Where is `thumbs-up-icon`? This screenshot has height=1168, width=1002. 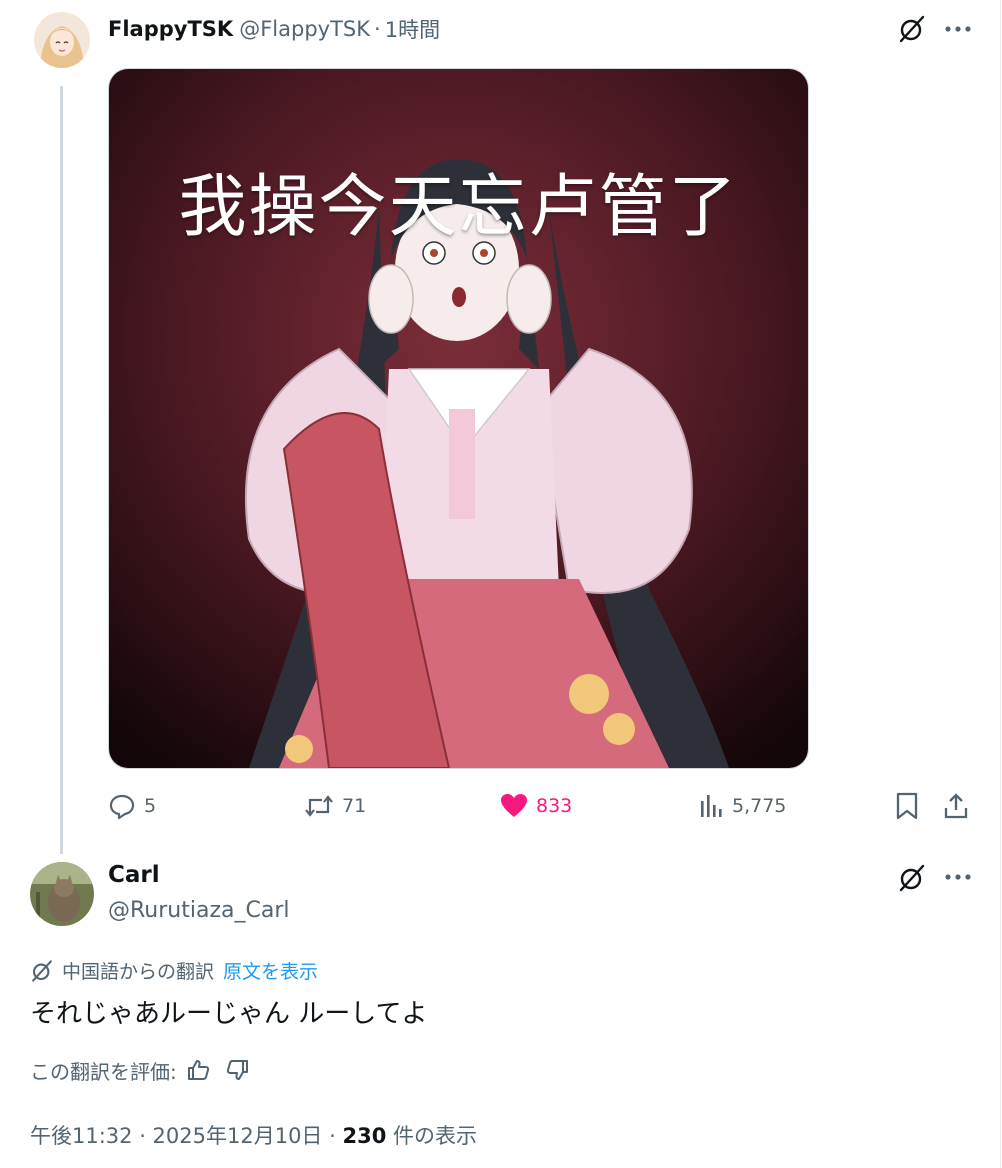
thumbs-up-icon is located at coordinates (198, 1070).